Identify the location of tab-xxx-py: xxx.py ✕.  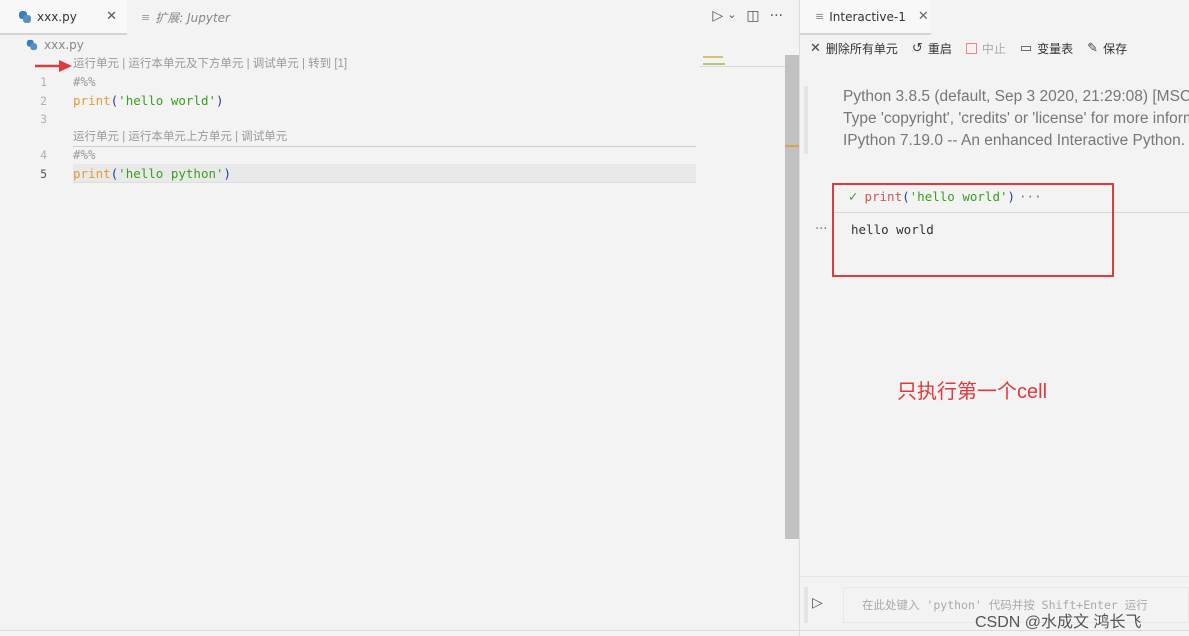
(63, 17).